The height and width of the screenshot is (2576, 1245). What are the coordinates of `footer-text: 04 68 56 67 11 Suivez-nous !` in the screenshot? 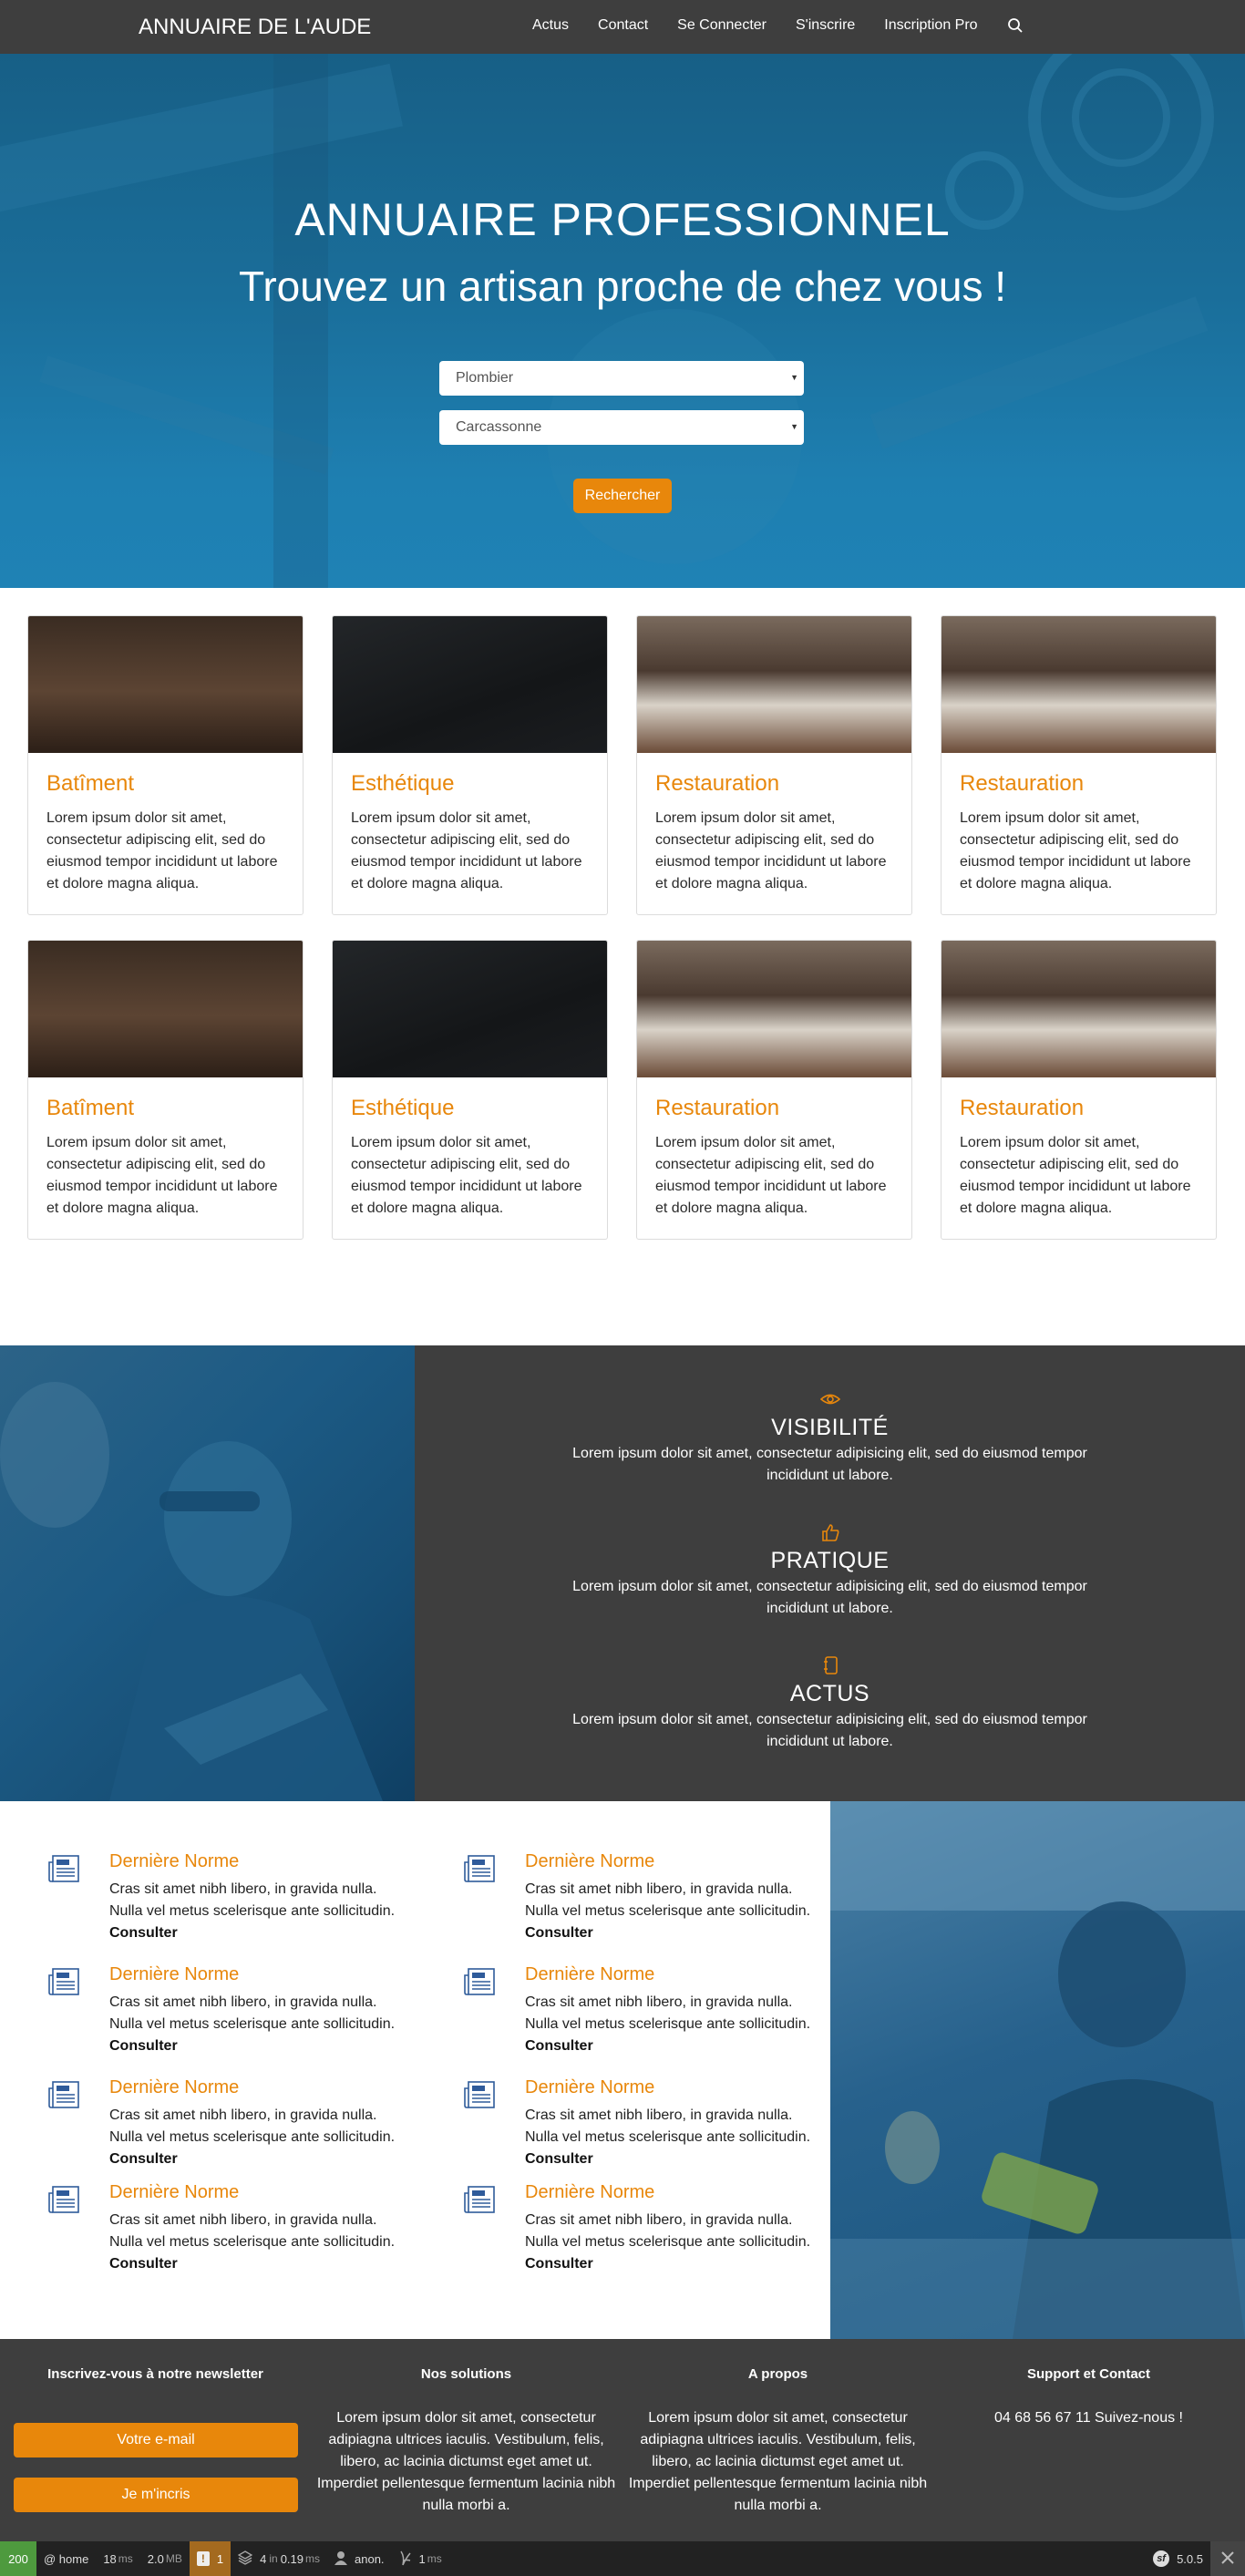 It's located at (1088, 2418).